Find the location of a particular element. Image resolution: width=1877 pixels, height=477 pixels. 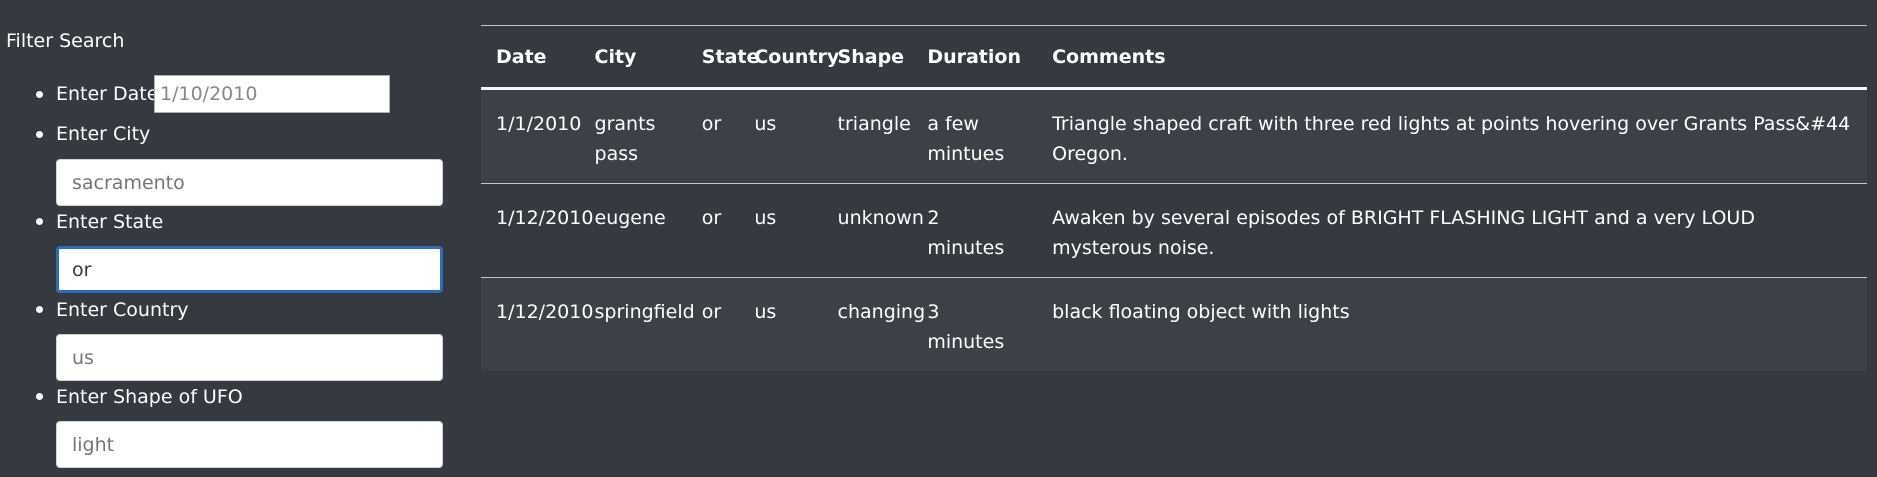

shape-label: Enter Shape of UFO is located at coordinates (149, 397).